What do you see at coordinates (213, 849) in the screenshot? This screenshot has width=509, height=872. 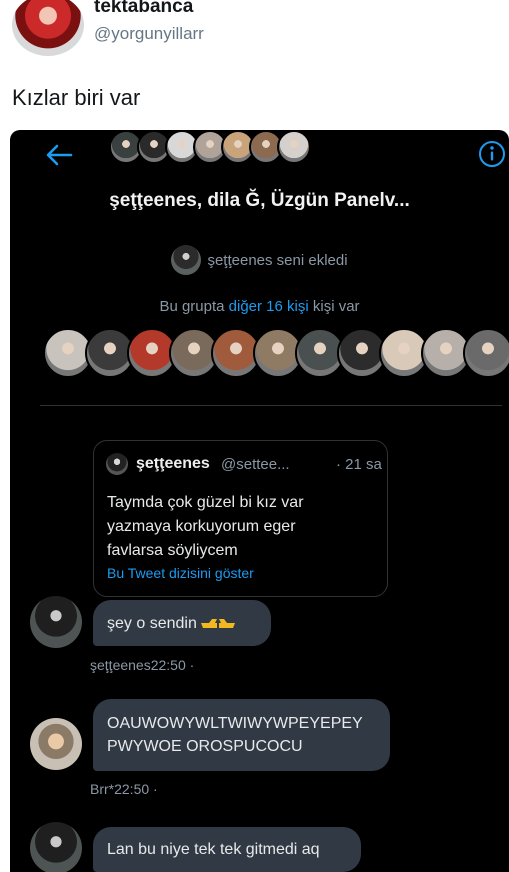 I see `message-text: Lan bu niye tek tek gitmedi aq` at bounding box center [213, 849].